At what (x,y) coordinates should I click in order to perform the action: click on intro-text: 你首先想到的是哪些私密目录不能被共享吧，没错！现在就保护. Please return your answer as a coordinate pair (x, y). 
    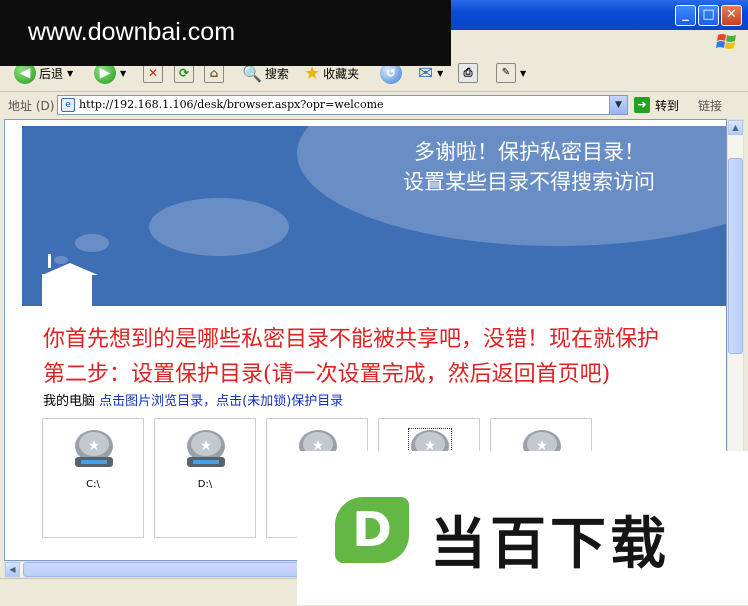
    Looking at the image, I should click on (351, 339).